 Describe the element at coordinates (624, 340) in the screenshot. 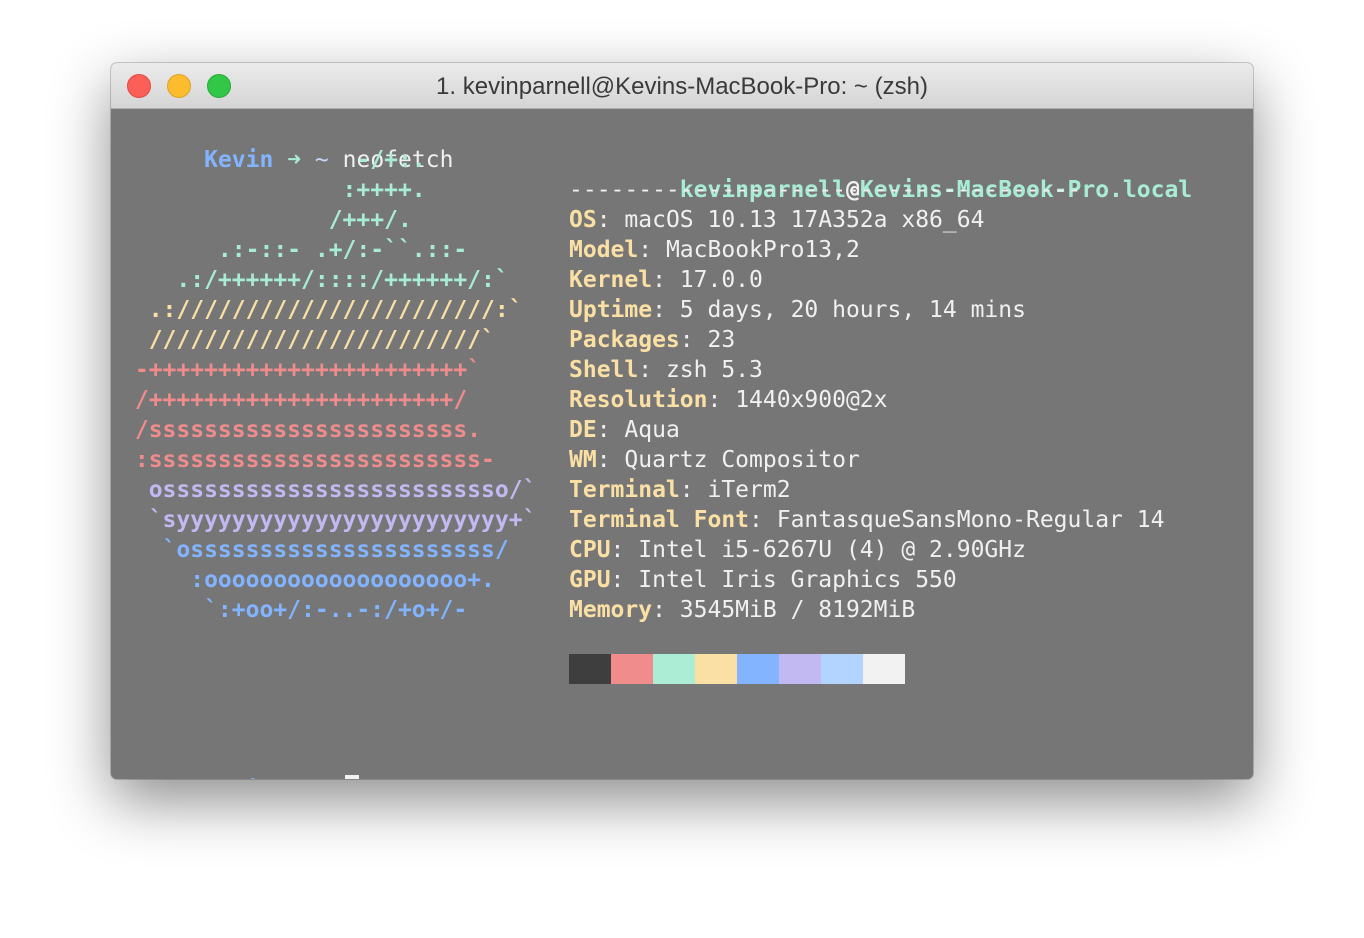

I see `info-key: Packages` at that location.